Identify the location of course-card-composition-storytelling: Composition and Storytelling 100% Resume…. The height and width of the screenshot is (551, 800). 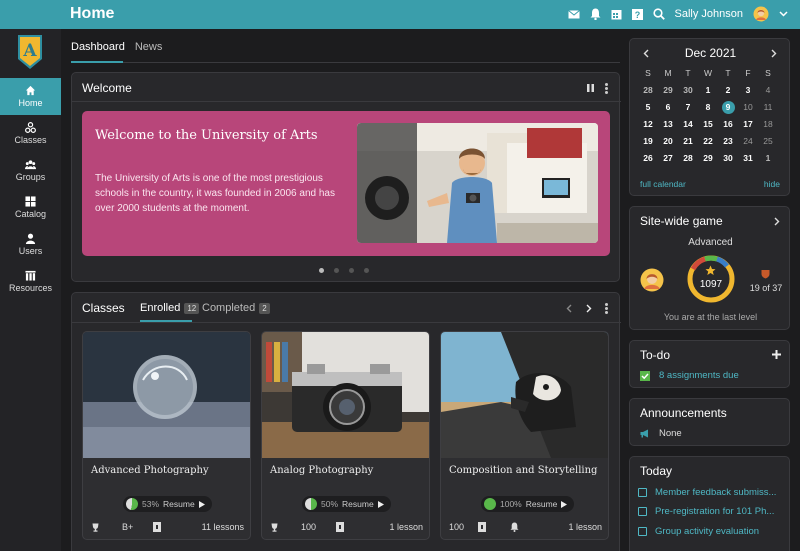
(524, 435).